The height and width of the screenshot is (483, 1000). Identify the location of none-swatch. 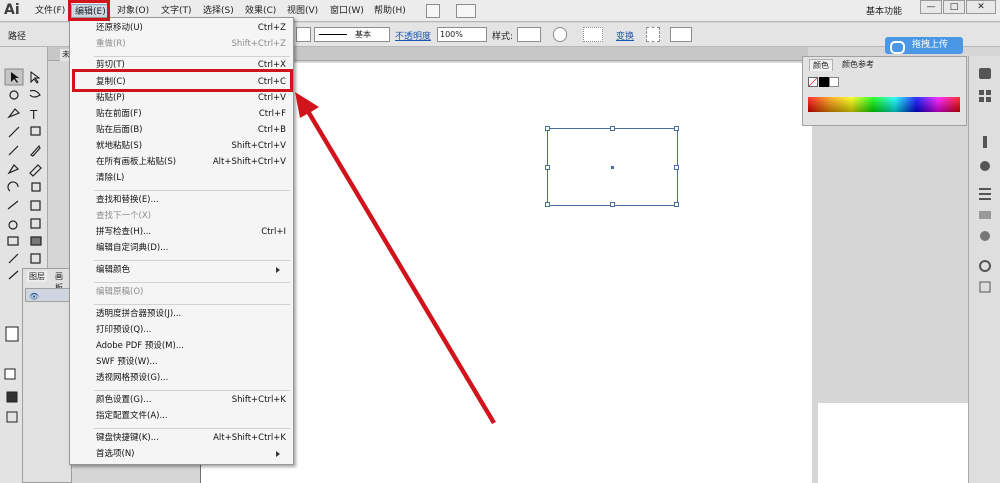
(813, 82).